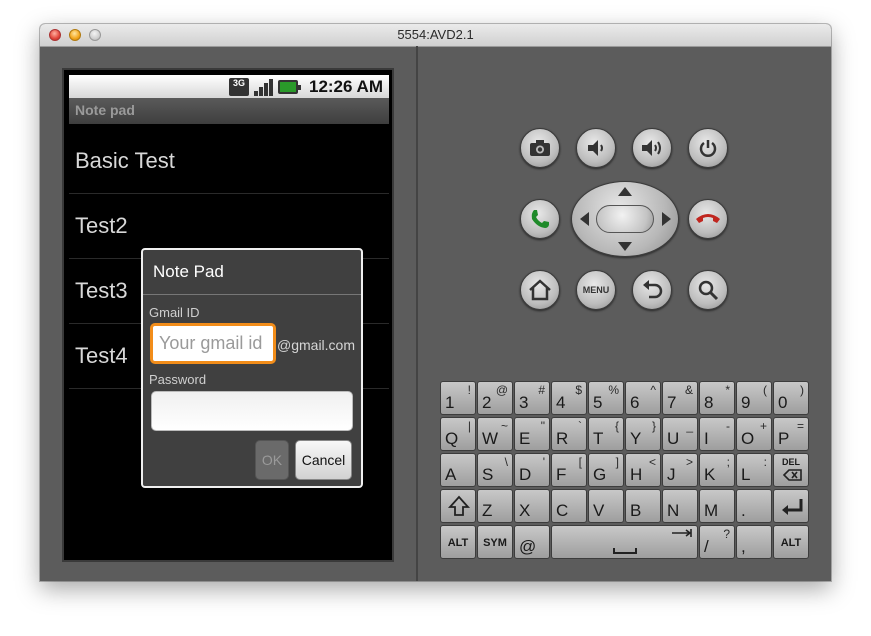  Describe the element at coordinates (754, 542) in the screenshot. I see `key-symbol: ,` at that location.